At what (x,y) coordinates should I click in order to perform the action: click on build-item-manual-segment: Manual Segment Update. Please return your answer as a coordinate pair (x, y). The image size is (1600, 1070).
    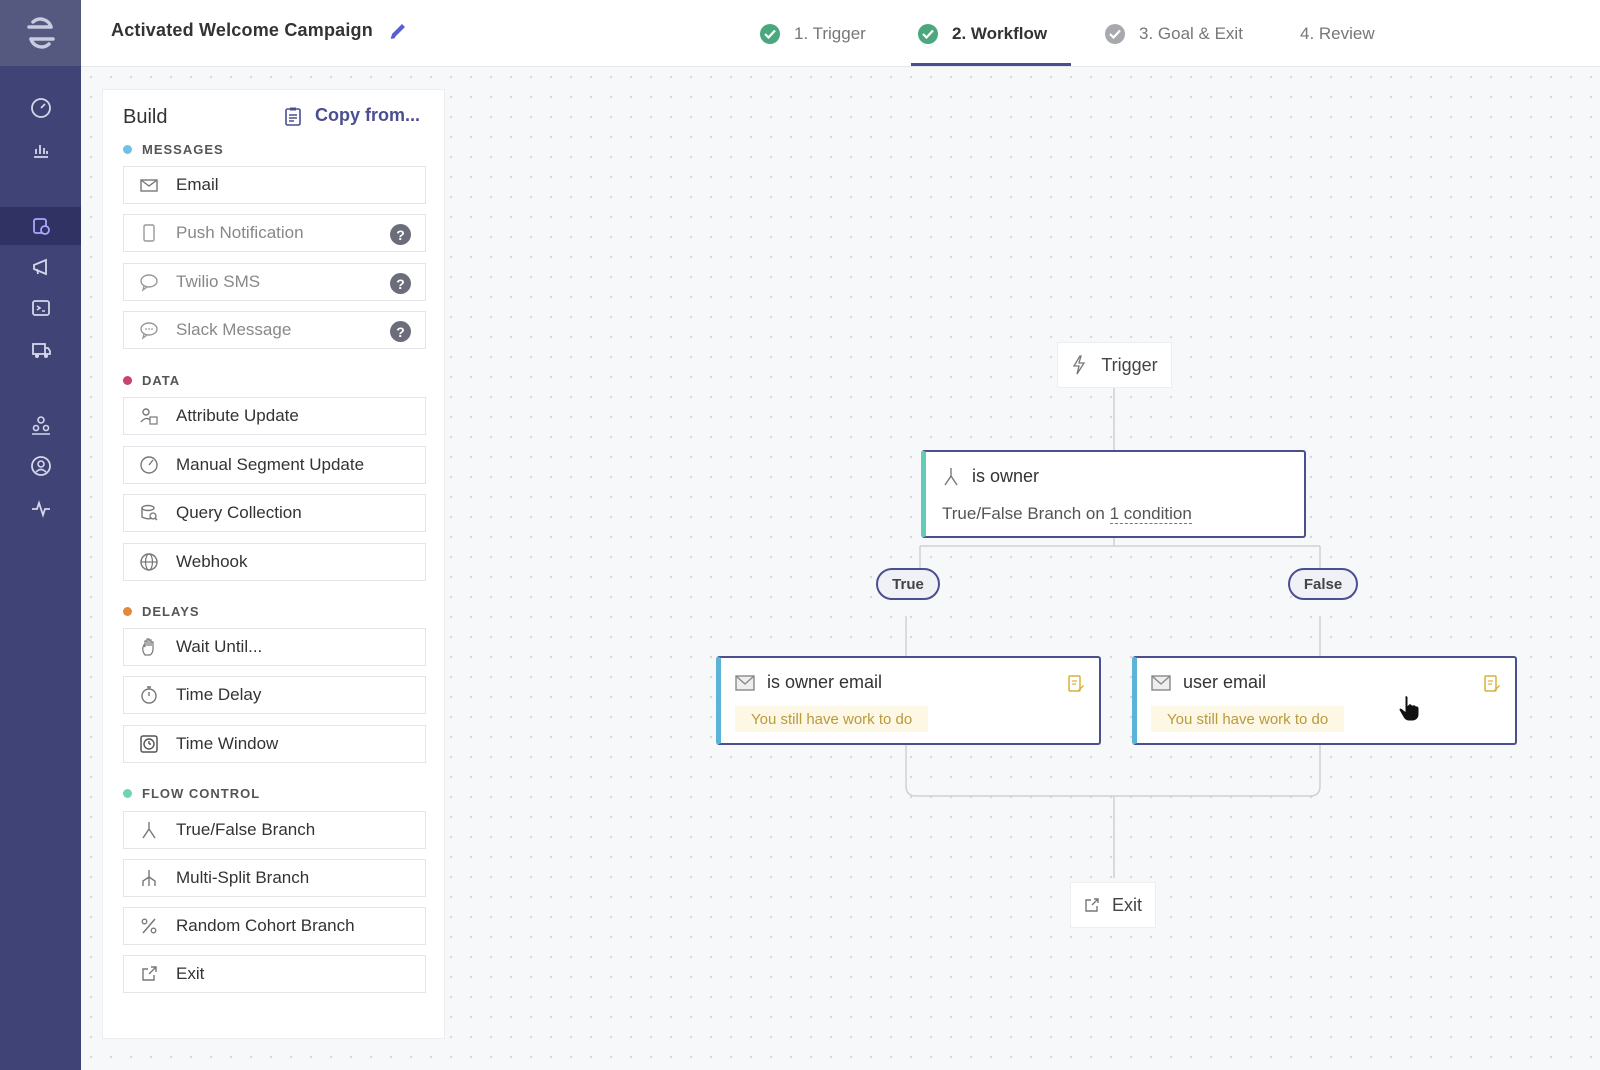
    Looking at the image, I should click on (274, 465).